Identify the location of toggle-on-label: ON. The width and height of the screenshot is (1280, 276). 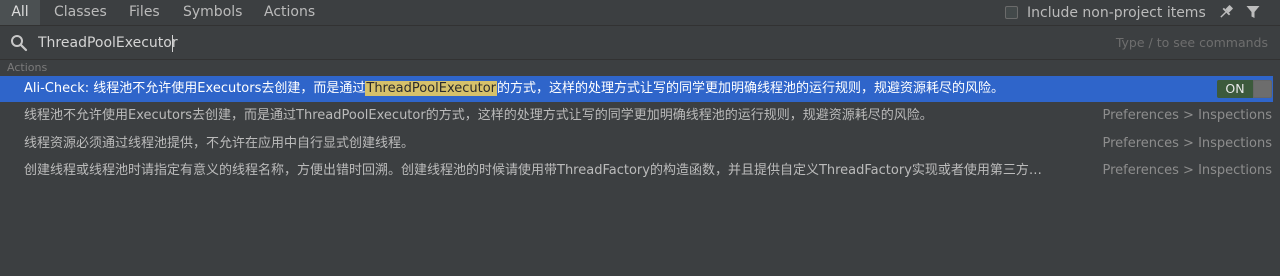
(1235, 89).